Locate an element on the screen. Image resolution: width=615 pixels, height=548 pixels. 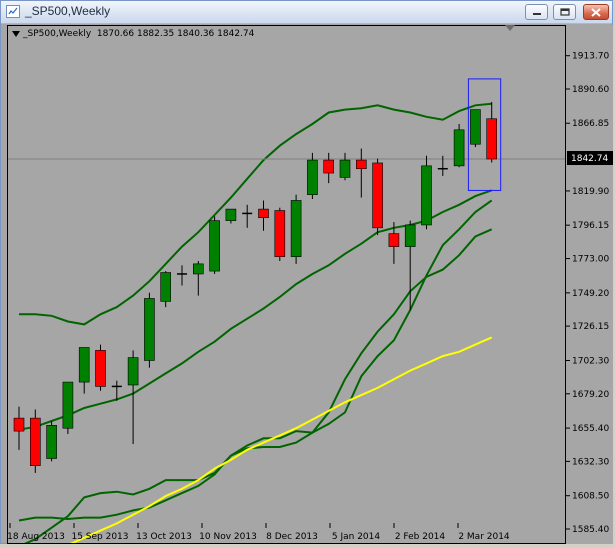
restore-button is located at coordinates (564, 12).